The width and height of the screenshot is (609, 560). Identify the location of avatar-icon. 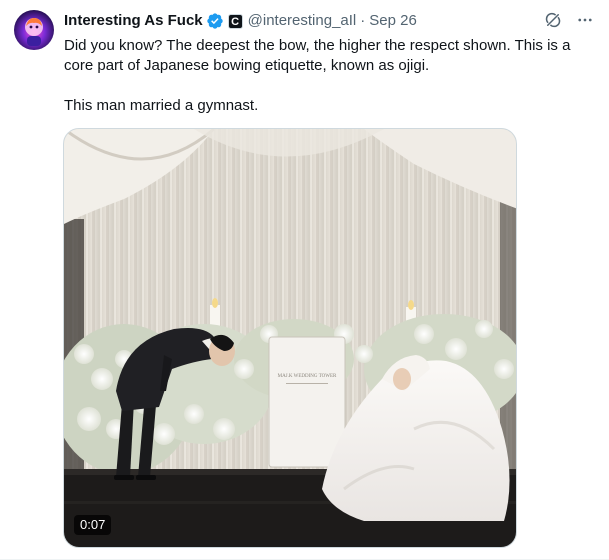
(34, 30).